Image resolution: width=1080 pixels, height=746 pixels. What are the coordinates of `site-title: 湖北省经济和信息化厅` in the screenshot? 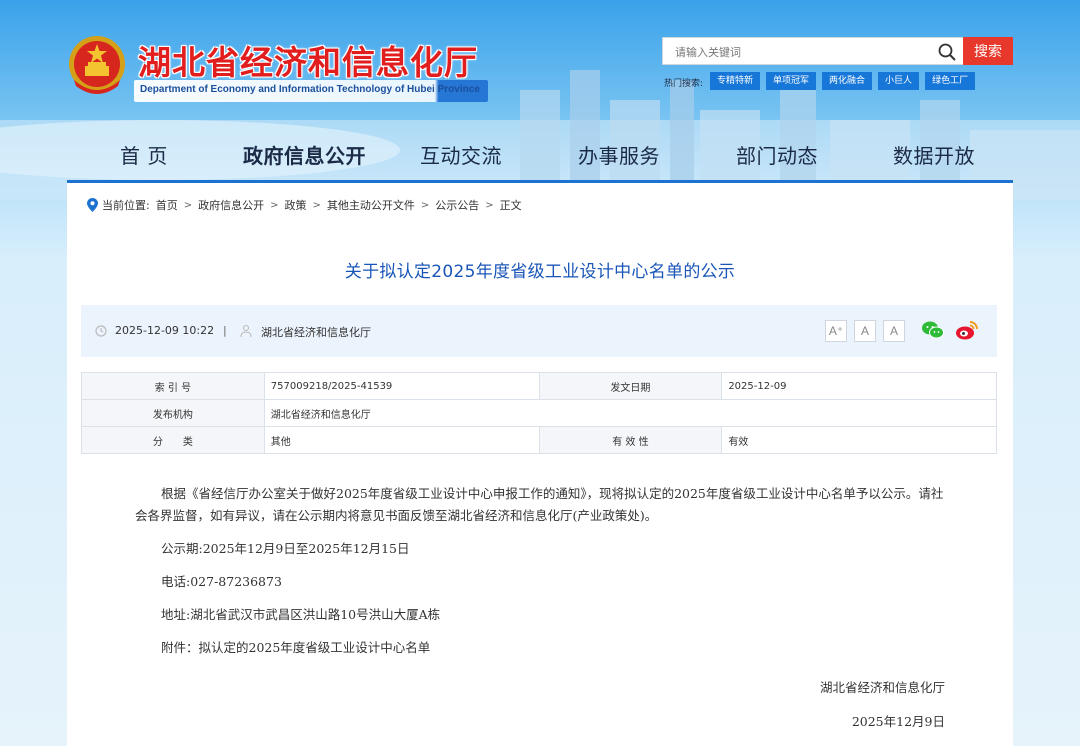 It's located at (308, 60).